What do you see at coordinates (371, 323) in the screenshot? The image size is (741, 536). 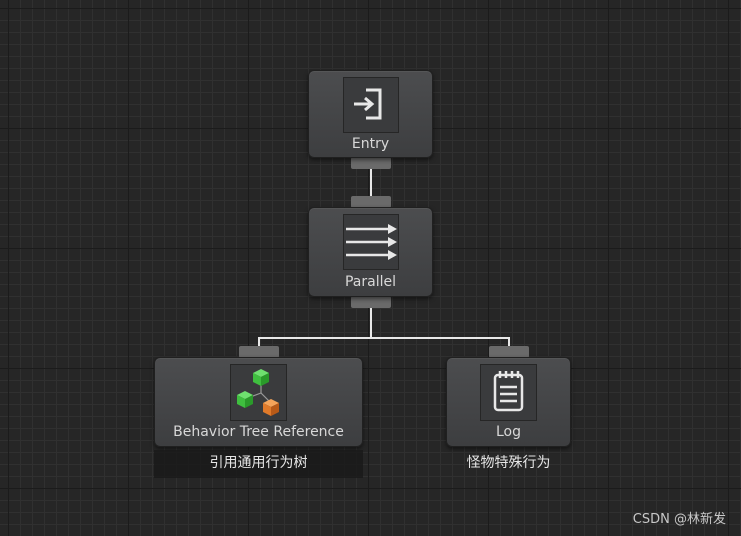 I see `connection-parallel-down` at bounding box center [371, 323].